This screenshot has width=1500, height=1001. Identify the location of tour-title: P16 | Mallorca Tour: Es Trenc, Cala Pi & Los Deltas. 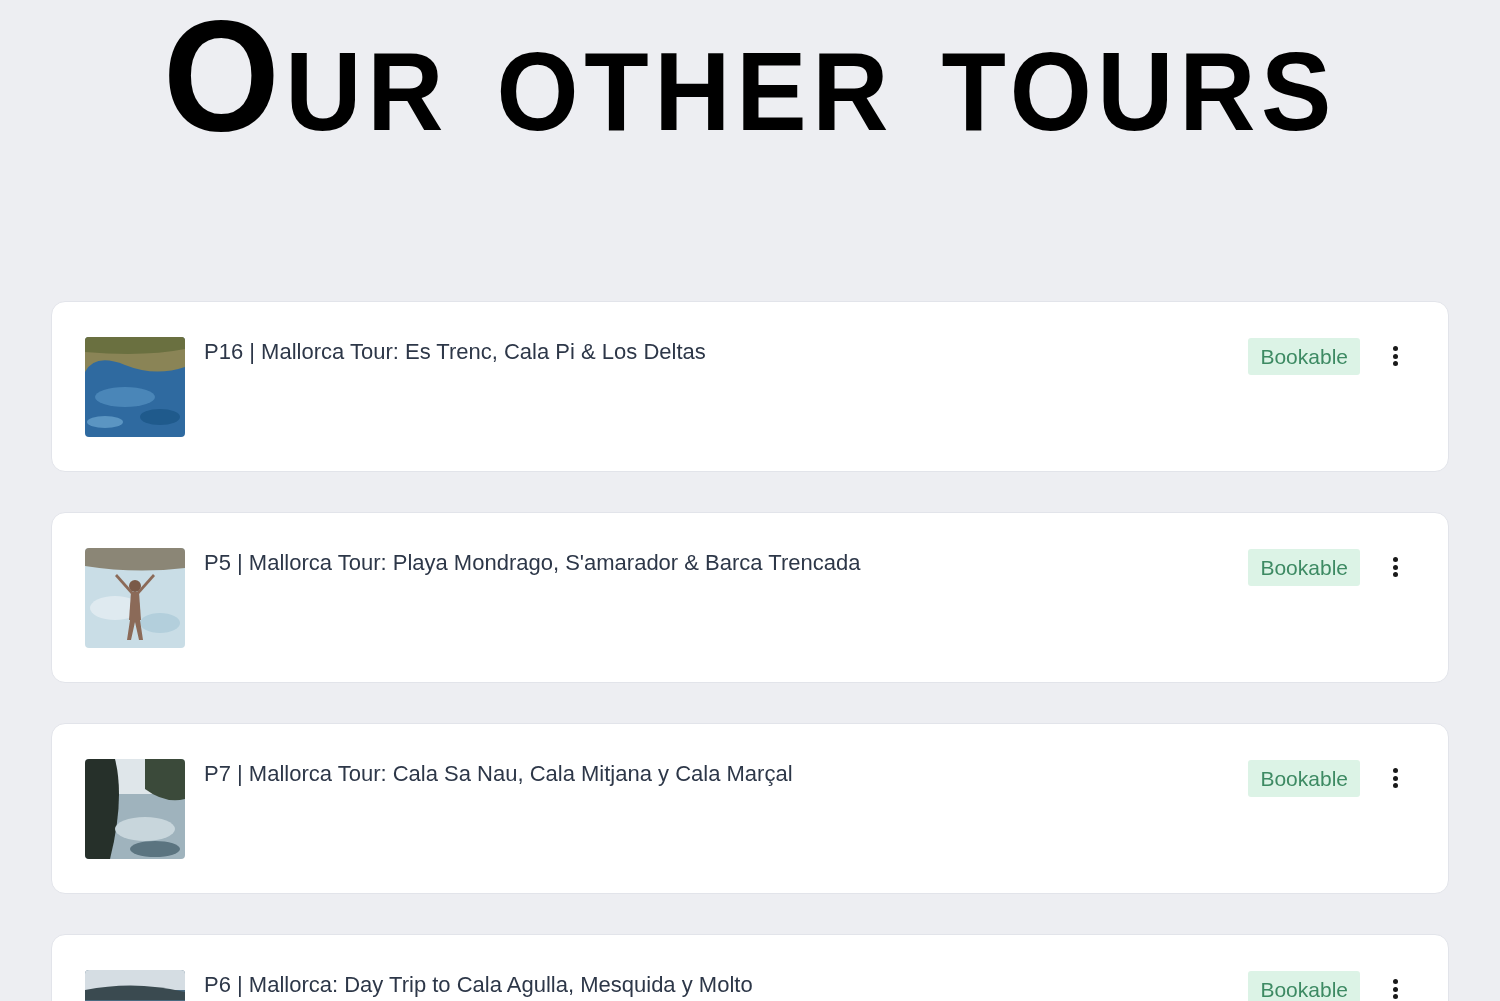
(455, 352).